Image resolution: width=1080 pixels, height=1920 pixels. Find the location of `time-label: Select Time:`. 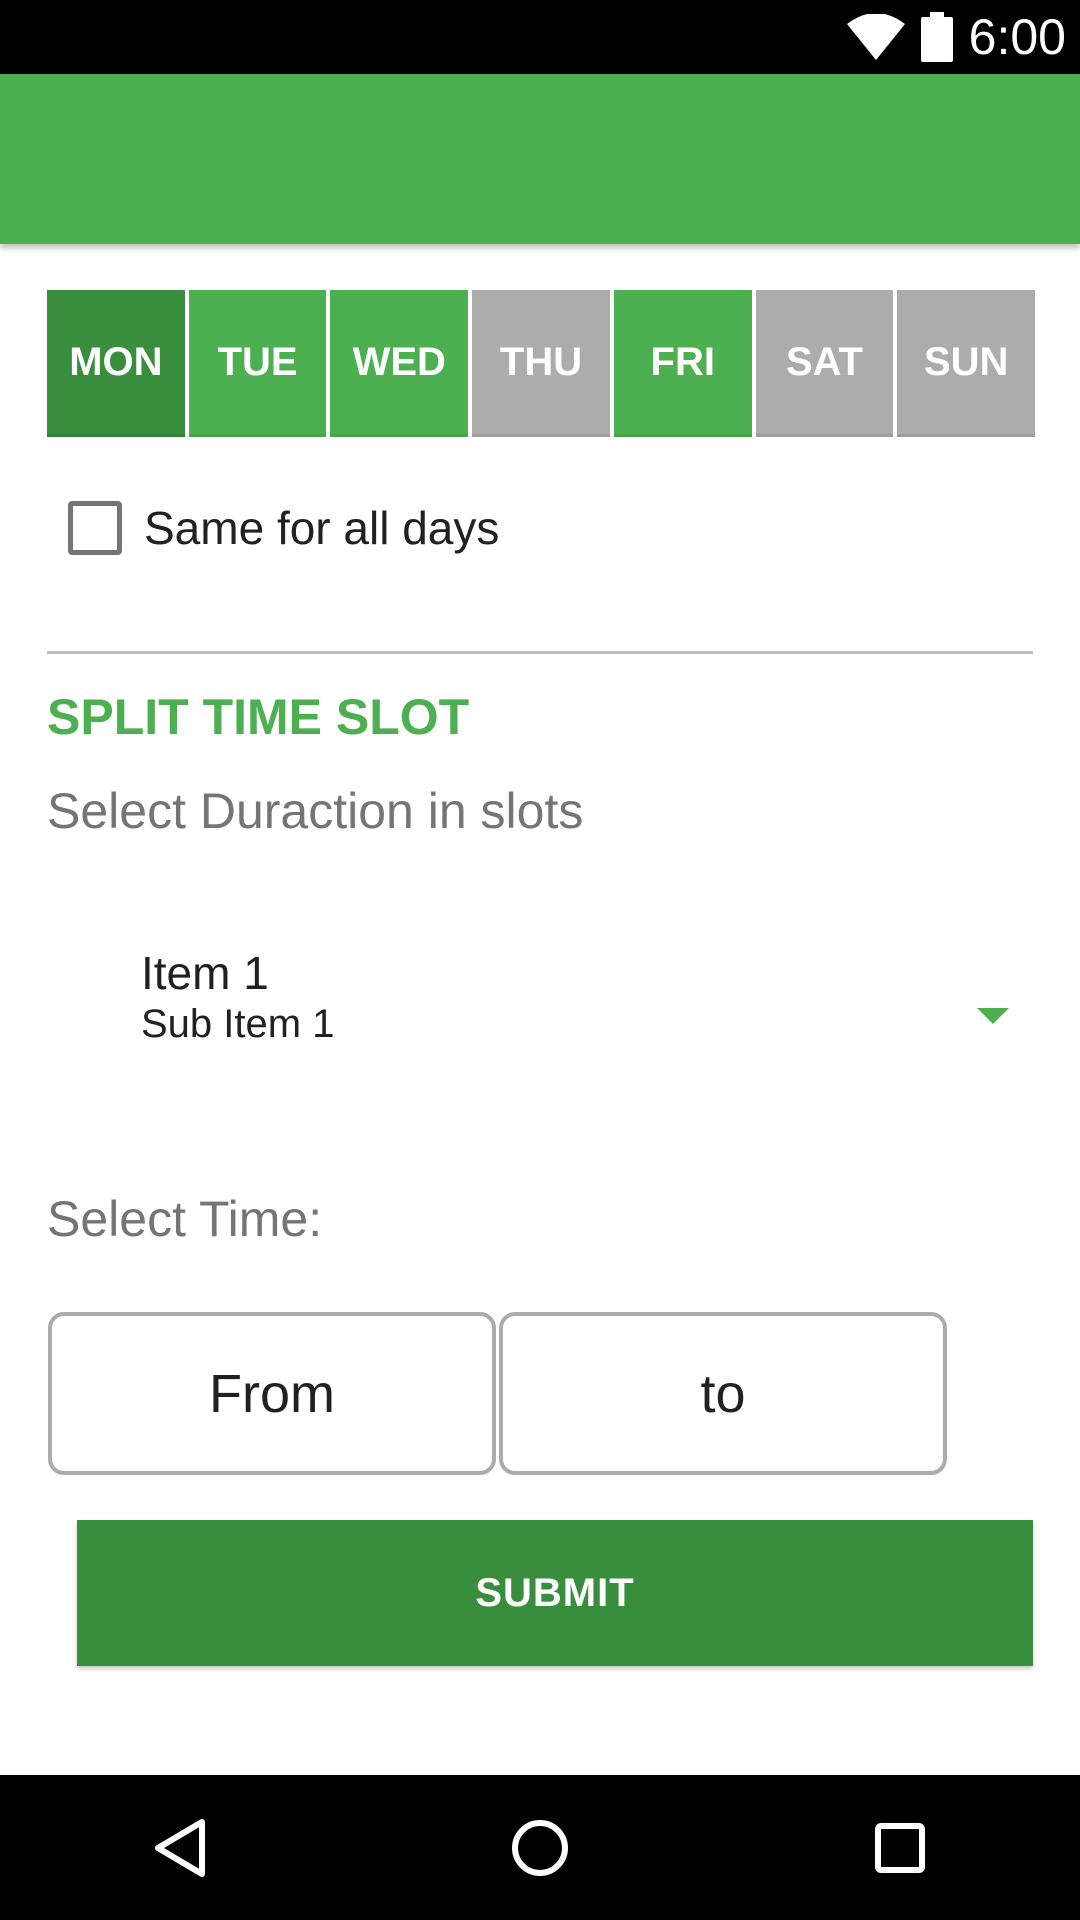

time-label: Select Time: is located at coordinates (185, 1219).